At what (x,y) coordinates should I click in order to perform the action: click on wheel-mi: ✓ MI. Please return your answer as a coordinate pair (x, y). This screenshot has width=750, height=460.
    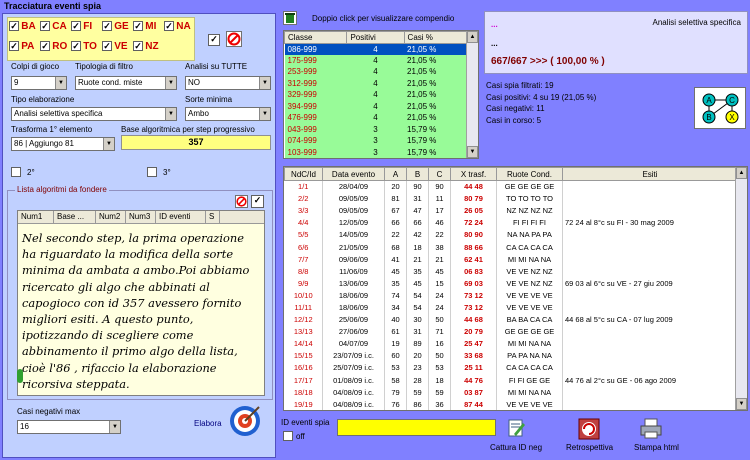
    Looking at the image, I should click on (144, 26).